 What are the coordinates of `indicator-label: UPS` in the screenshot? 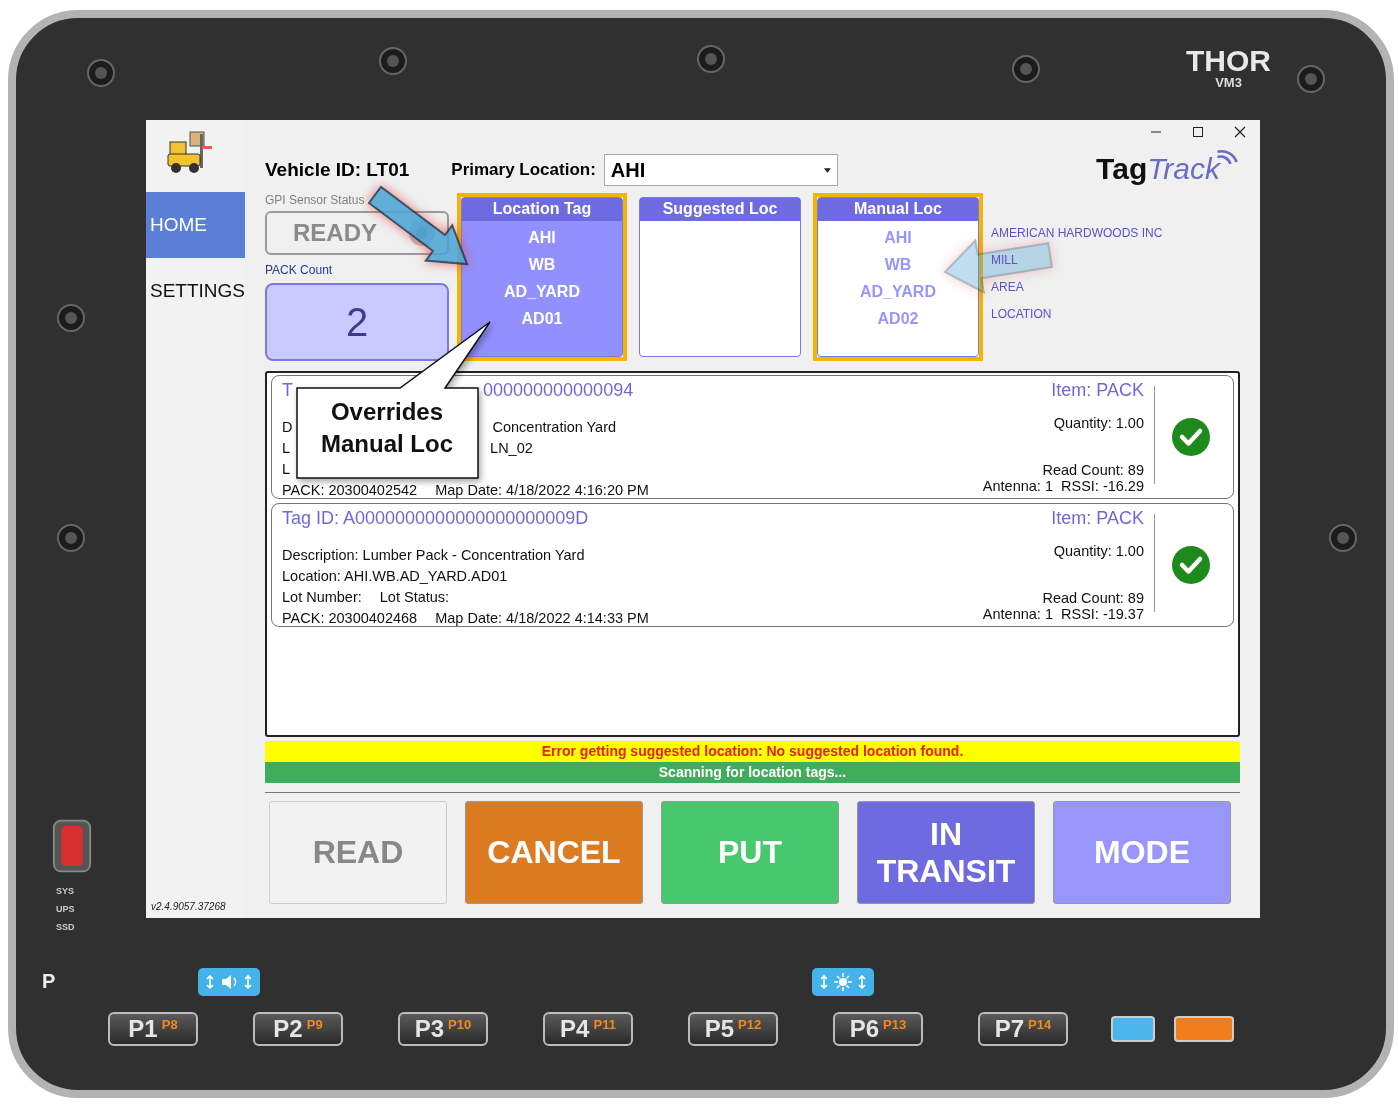 It's located at (65, 909).